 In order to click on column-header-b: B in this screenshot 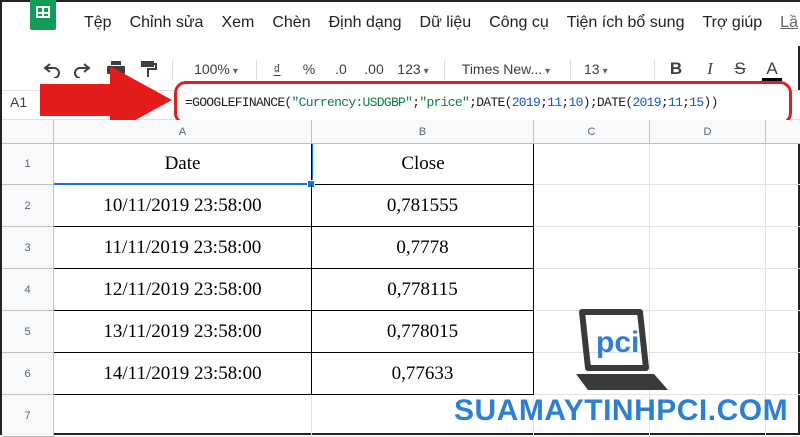, I will do `click(423, 132)`.